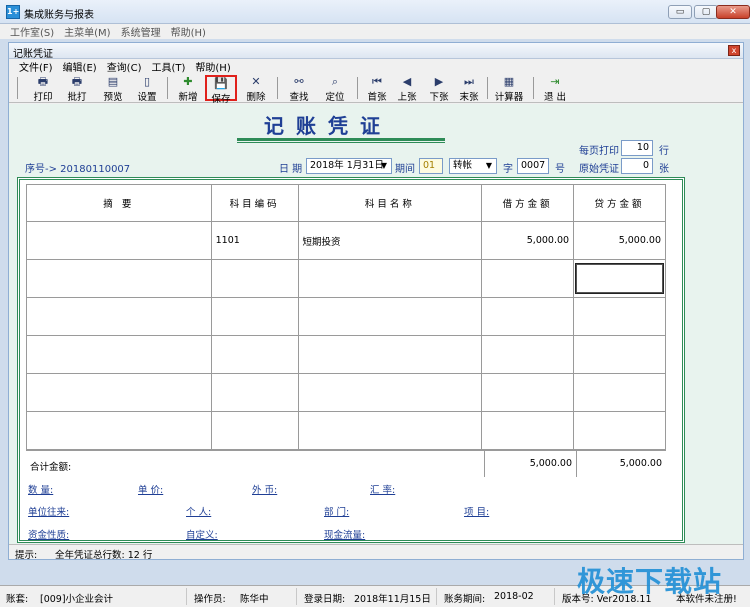 The image size is (750, 607). Describe the element at coordinates (439, 89) in the screenshot. I see `next-button: ▶ 下张` at that location.